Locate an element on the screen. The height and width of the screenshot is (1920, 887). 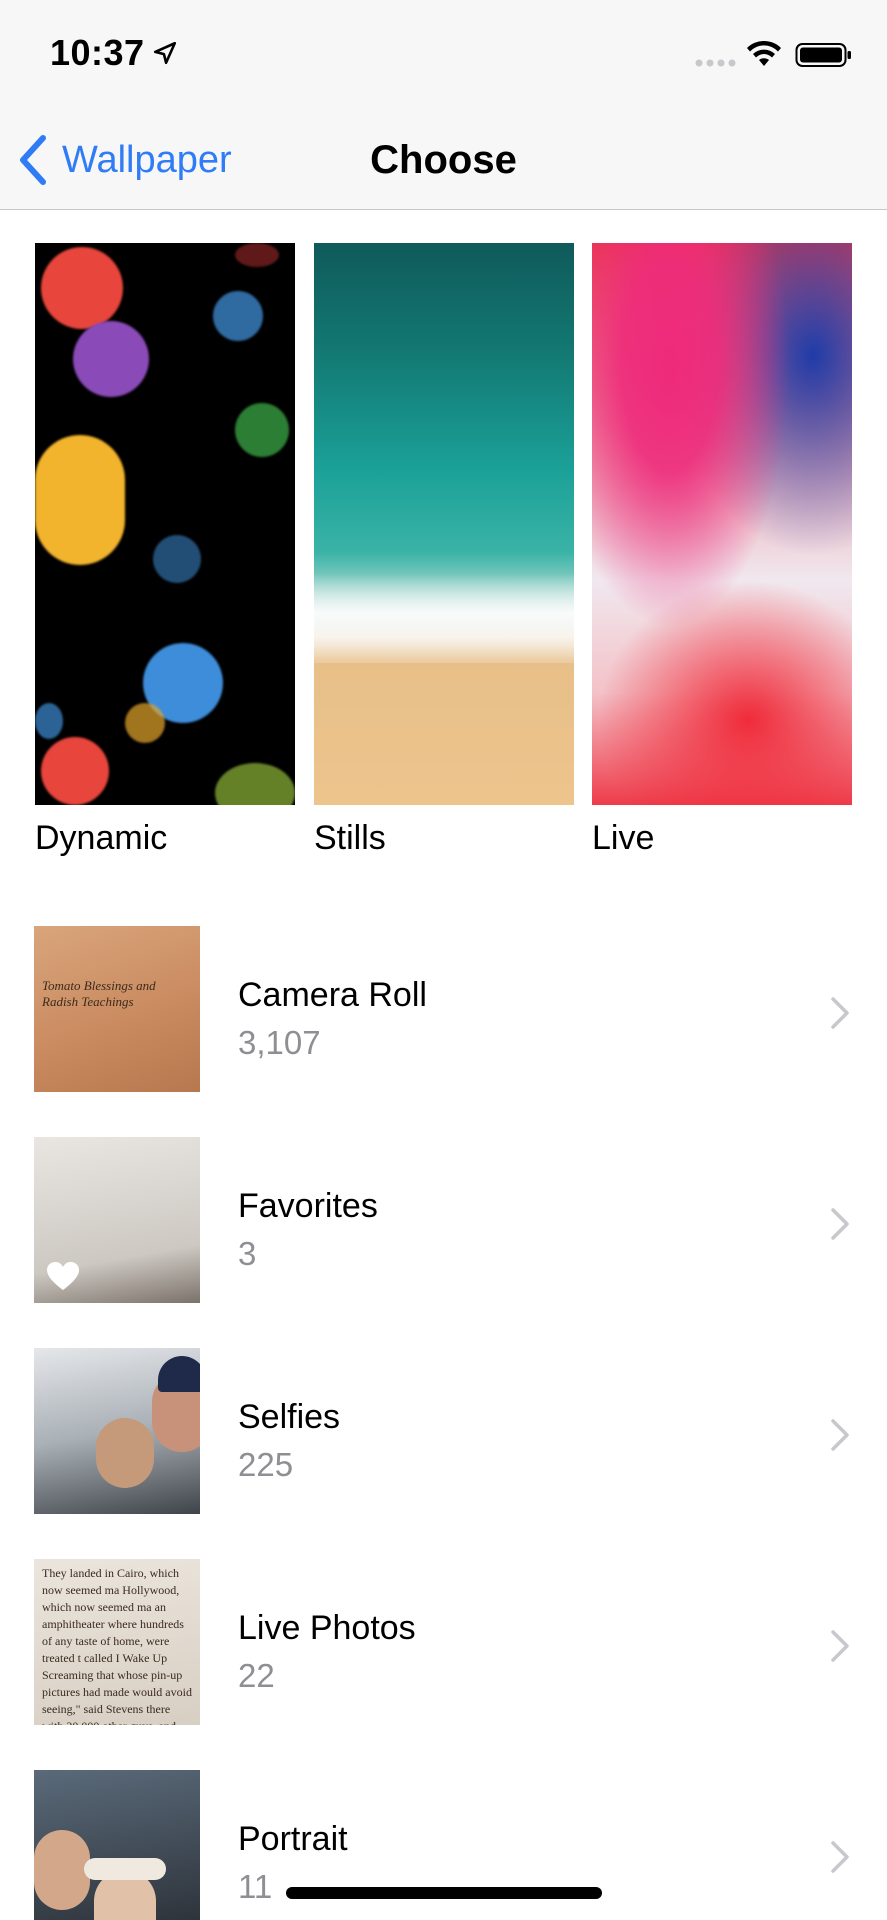
heart-icon is located at coordinates (63, 1276).